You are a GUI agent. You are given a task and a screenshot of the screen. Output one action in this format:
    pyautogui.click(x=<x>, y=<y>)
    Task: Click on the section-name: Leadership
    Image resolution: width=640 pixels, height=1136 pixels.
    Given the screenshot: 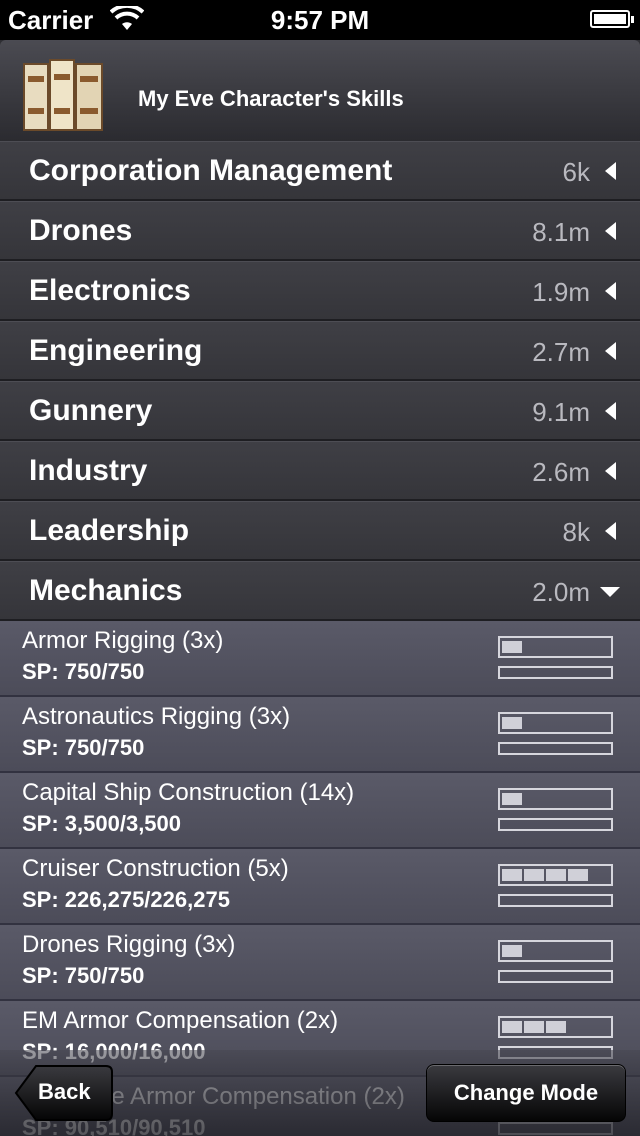 What is the action you would take?
    pyautogui.click(x=109, y=530)
    